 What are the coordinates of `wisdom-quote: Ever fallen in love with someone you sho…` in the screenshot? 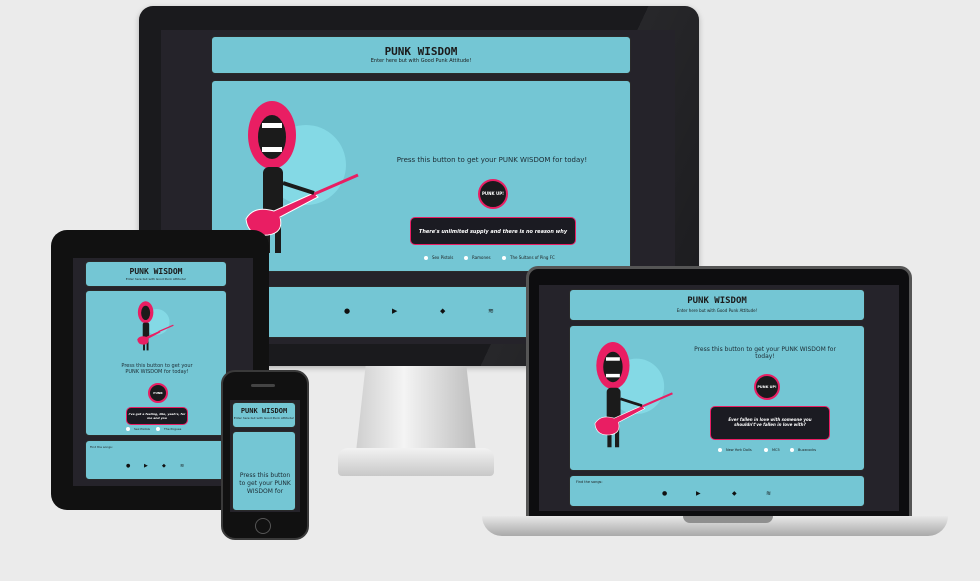 It's located at (770, 423).